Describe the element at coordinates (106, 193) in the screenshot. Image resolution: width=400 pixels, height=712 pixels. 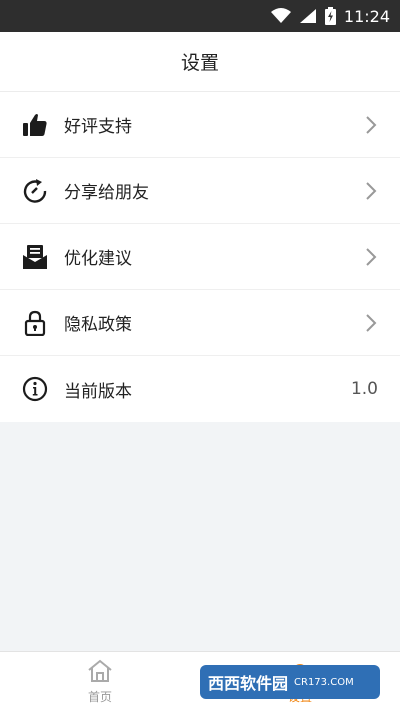
I see `settings-item-label: 分享给朋友` at that location.